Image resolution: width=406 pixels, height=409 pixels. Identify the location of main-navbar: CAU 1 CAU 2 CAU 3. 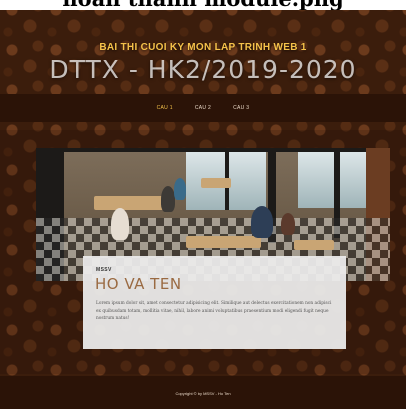
(203, 108).